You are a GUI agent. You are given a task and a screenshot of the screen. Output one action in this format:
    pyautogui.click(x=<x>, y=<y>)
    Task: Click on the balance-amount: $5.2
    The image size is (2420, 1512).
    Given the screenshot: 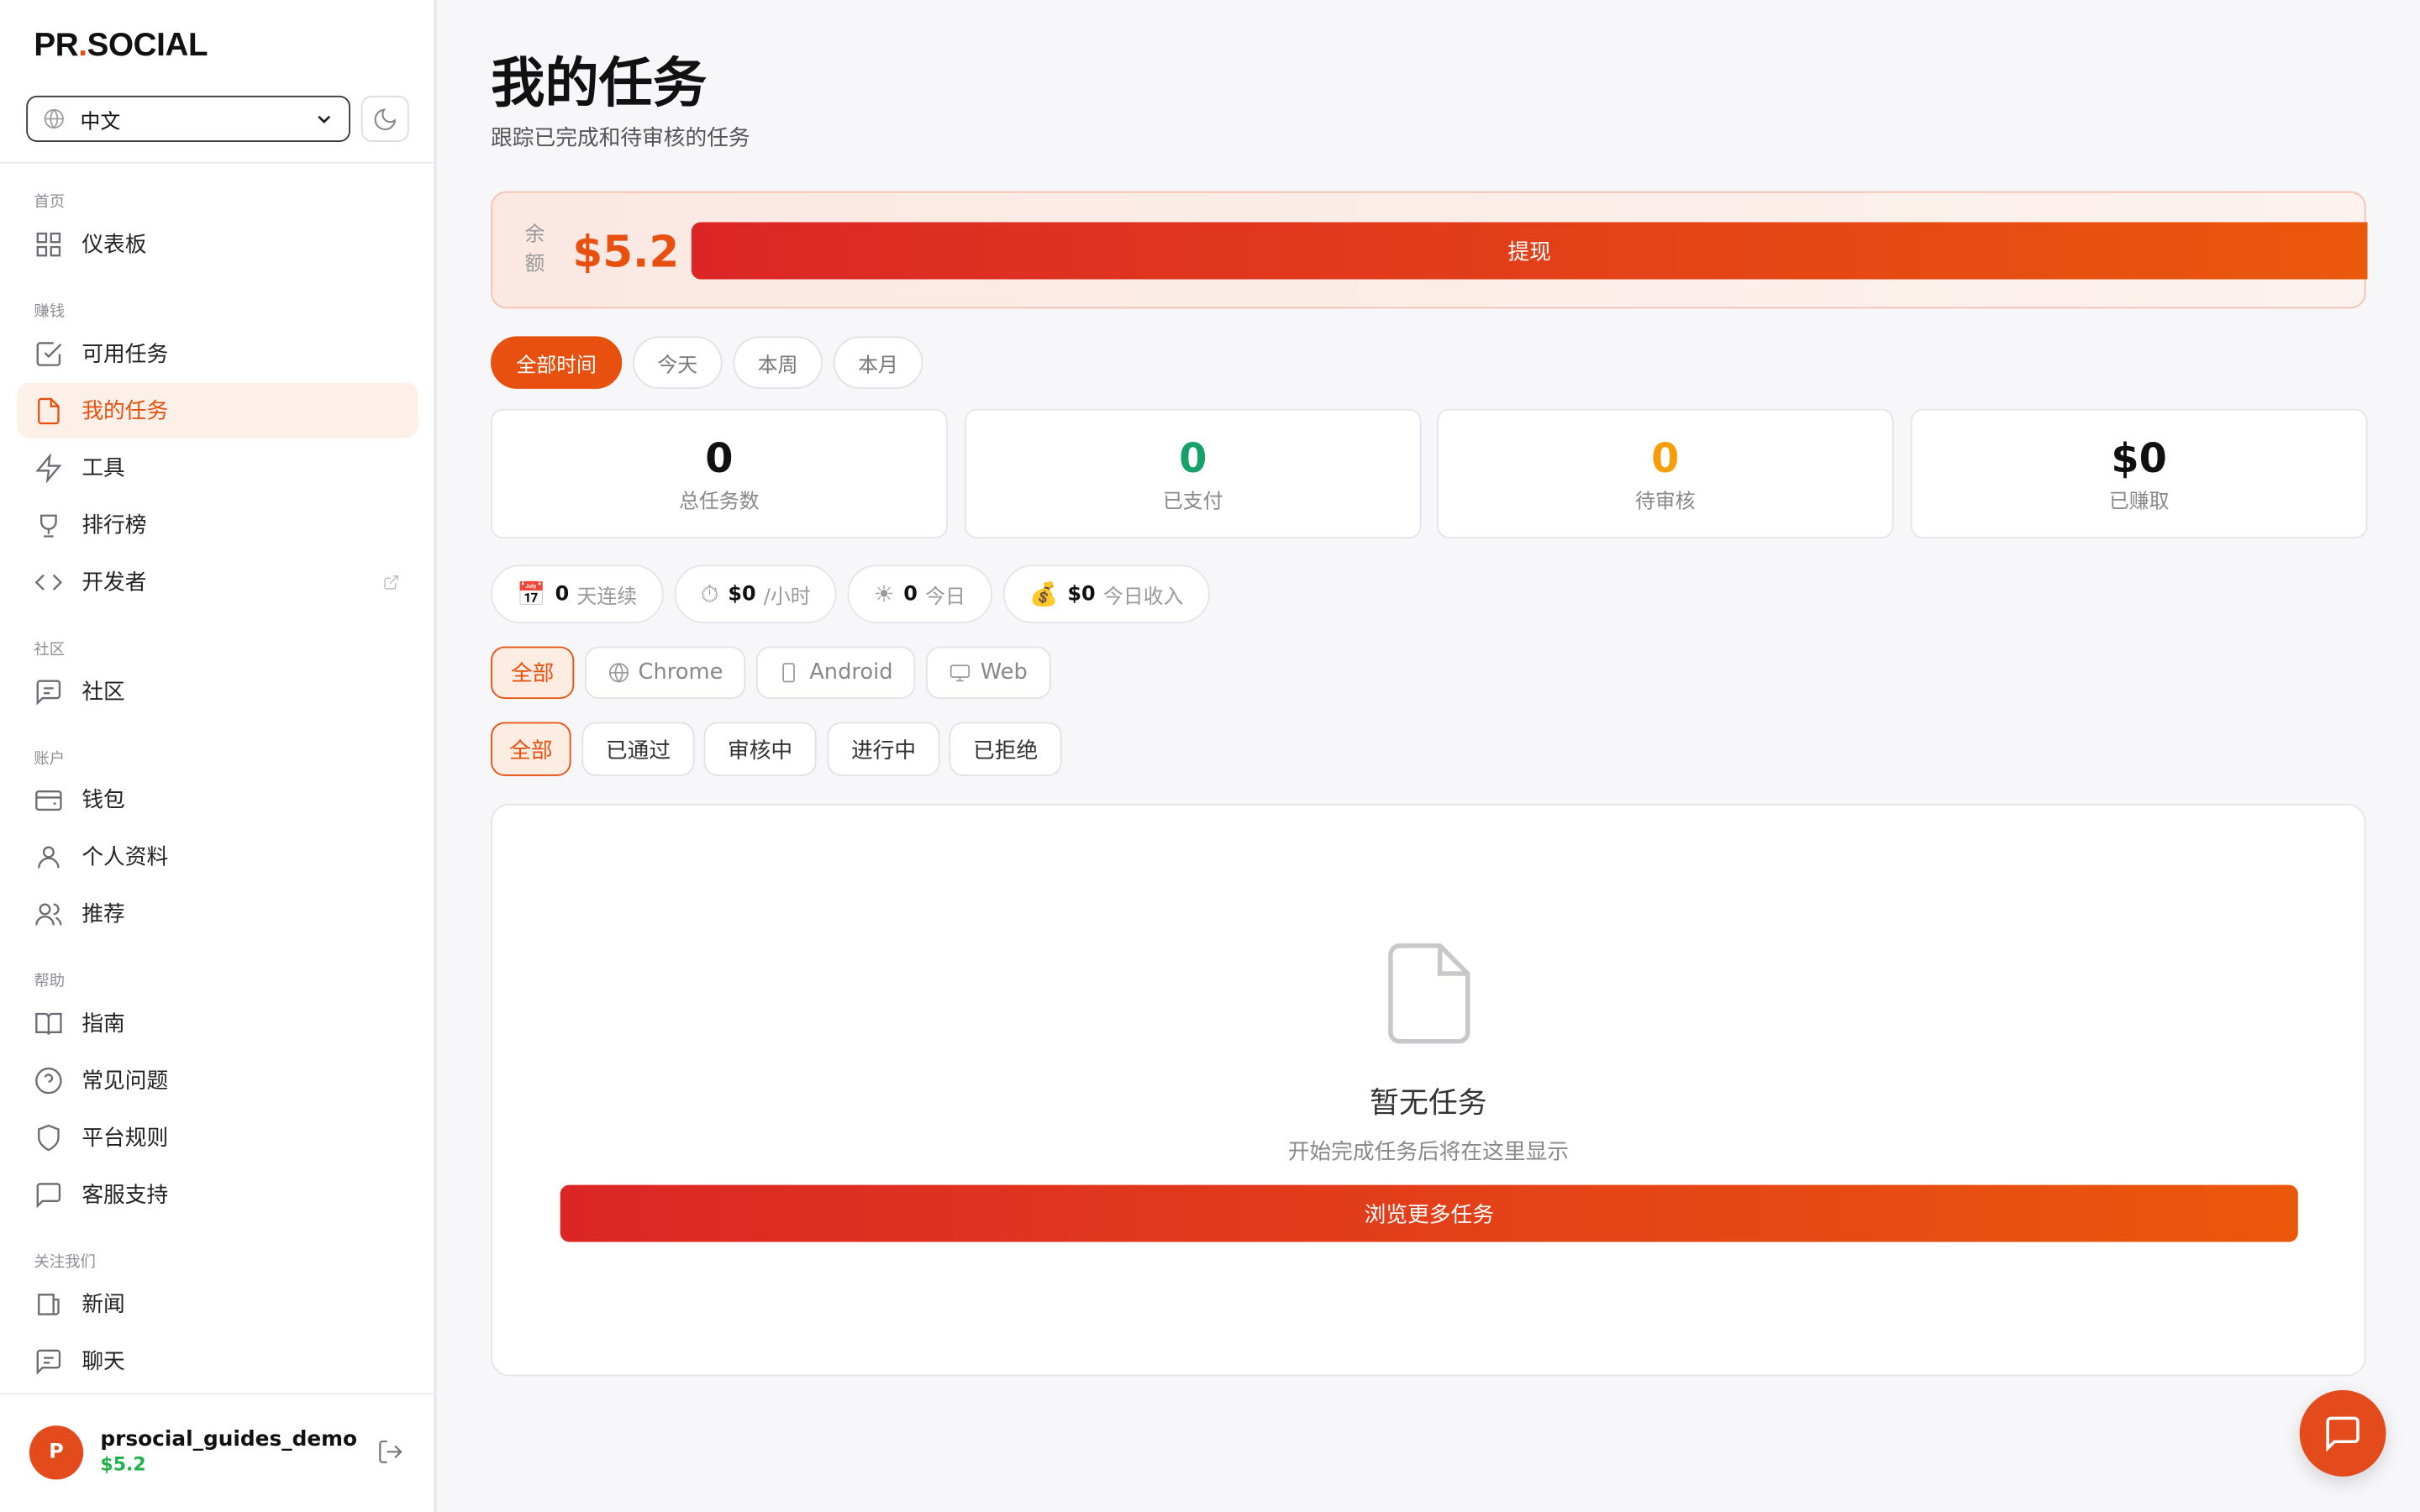 What is the action you would take?
    pyautogui.click(x=626, y=252)
    